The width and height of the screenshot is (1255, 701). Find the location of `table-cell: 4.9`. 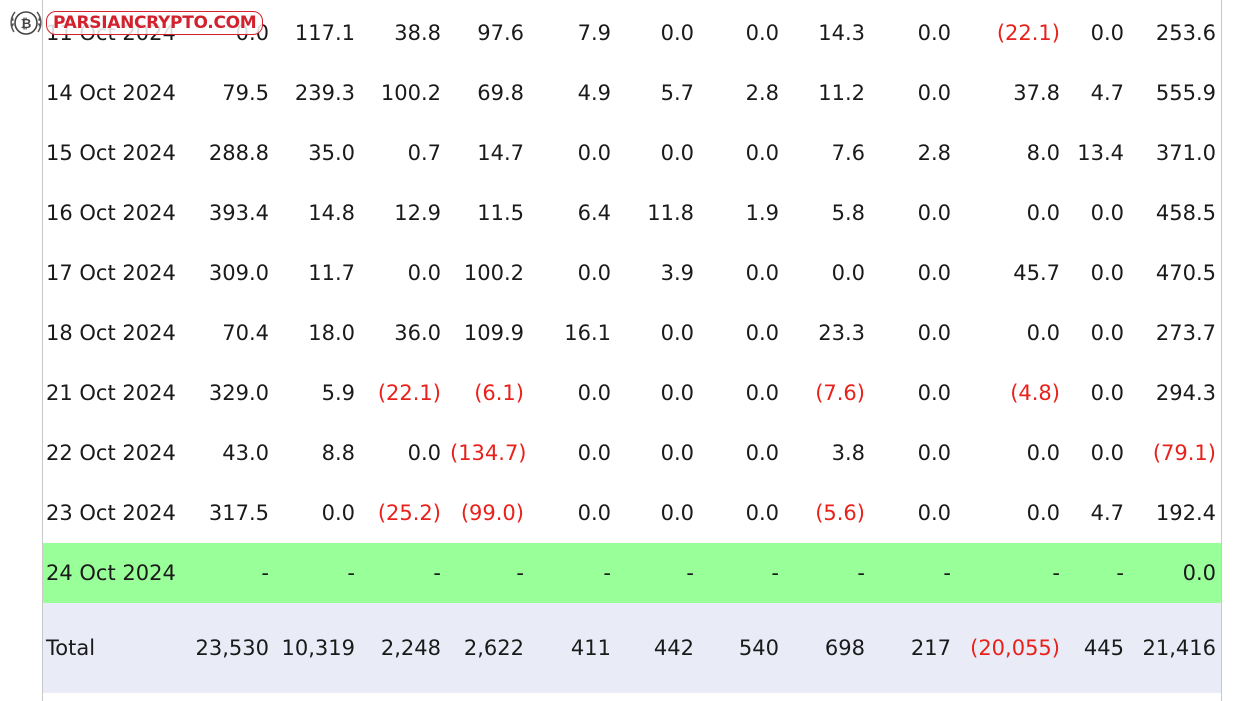

table-cell: 4.9 is located at coordinates (594, 93).